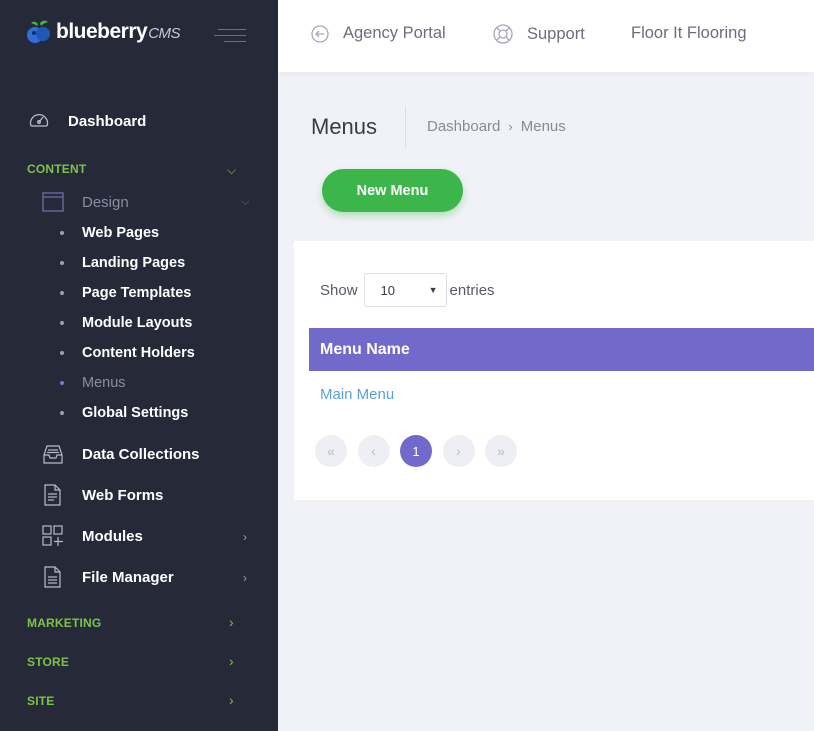  What do you see at coordinates (137, 323) in the screenshot?
I see `sidebar-item-label: Module Layouts` at bounding box center [137, 323].